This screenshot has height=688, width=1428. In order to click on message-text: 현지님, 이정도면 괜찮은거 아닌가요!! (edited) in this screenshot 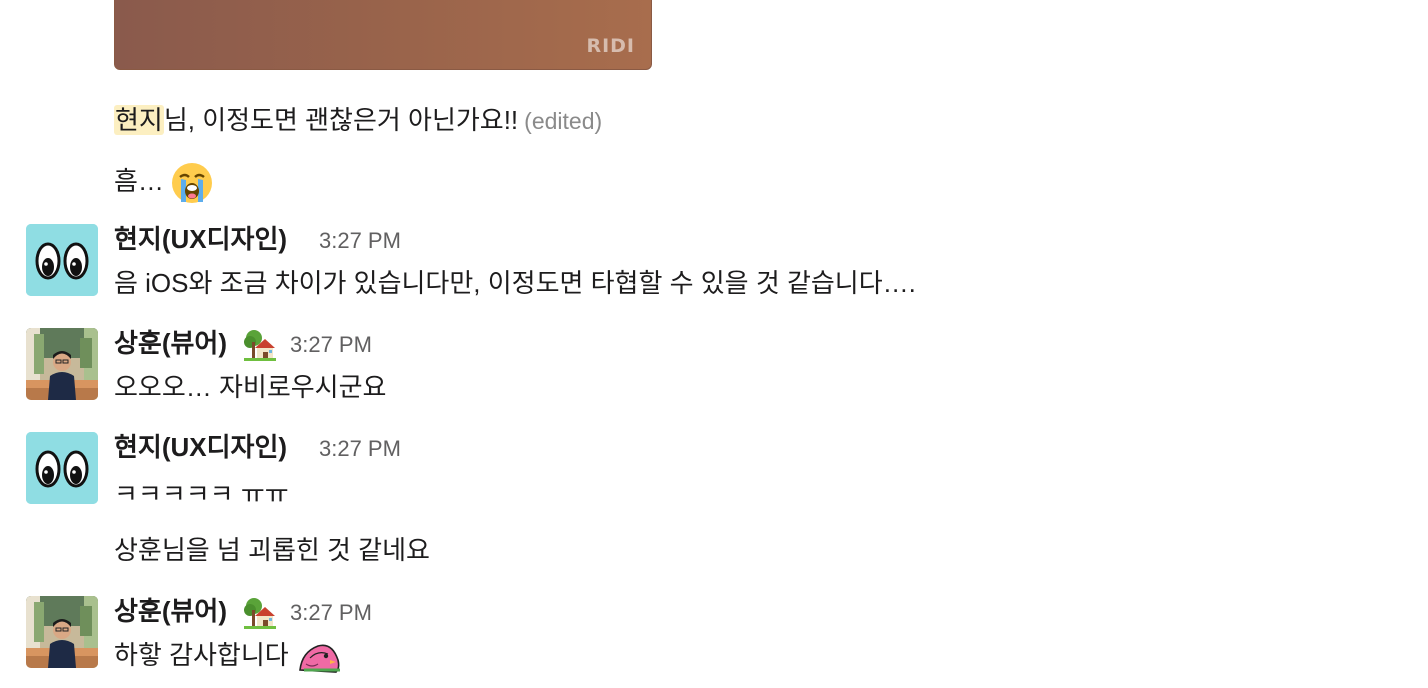, I will do `click(358, 120)`.